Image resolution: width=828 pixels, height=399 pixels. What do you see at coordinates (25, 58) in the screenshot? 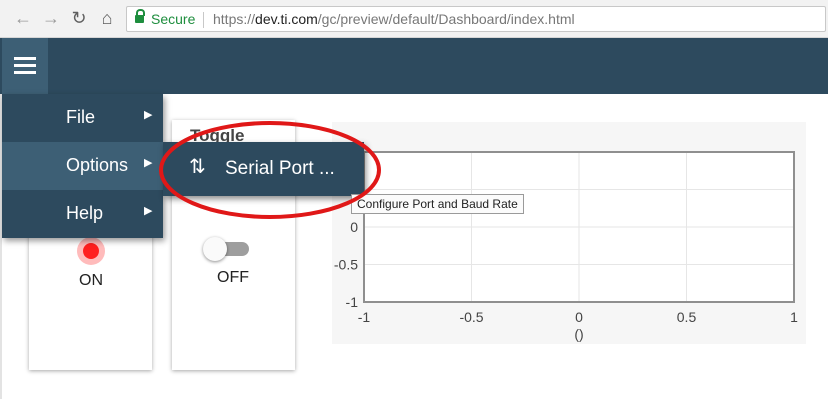
I see `hamburger-icon` at bounding box center [25, 58].